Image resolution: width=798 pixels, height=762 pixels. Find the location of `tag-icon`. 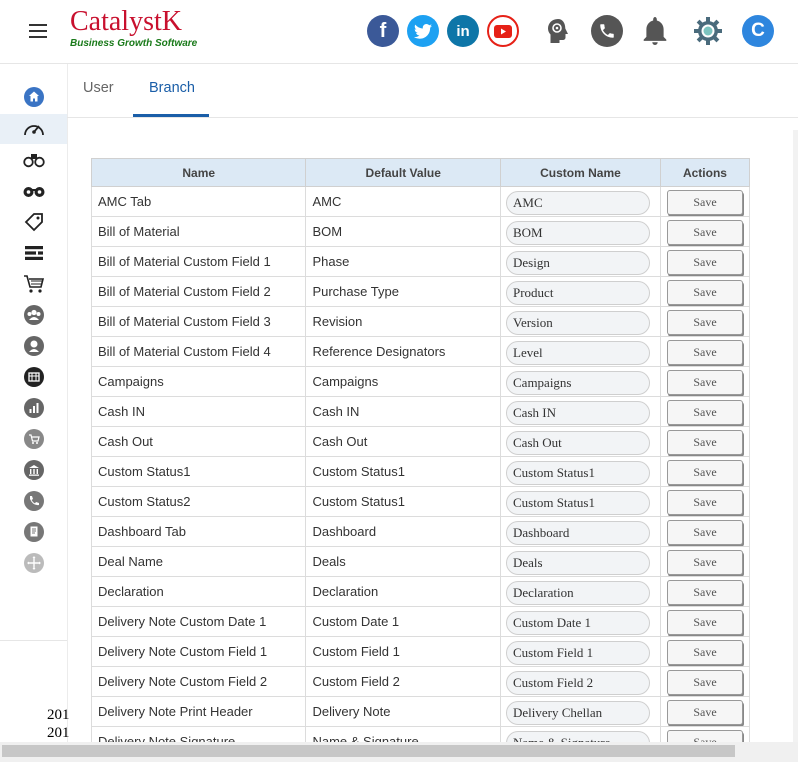

tag-icon is located at coordinates (33, 222).